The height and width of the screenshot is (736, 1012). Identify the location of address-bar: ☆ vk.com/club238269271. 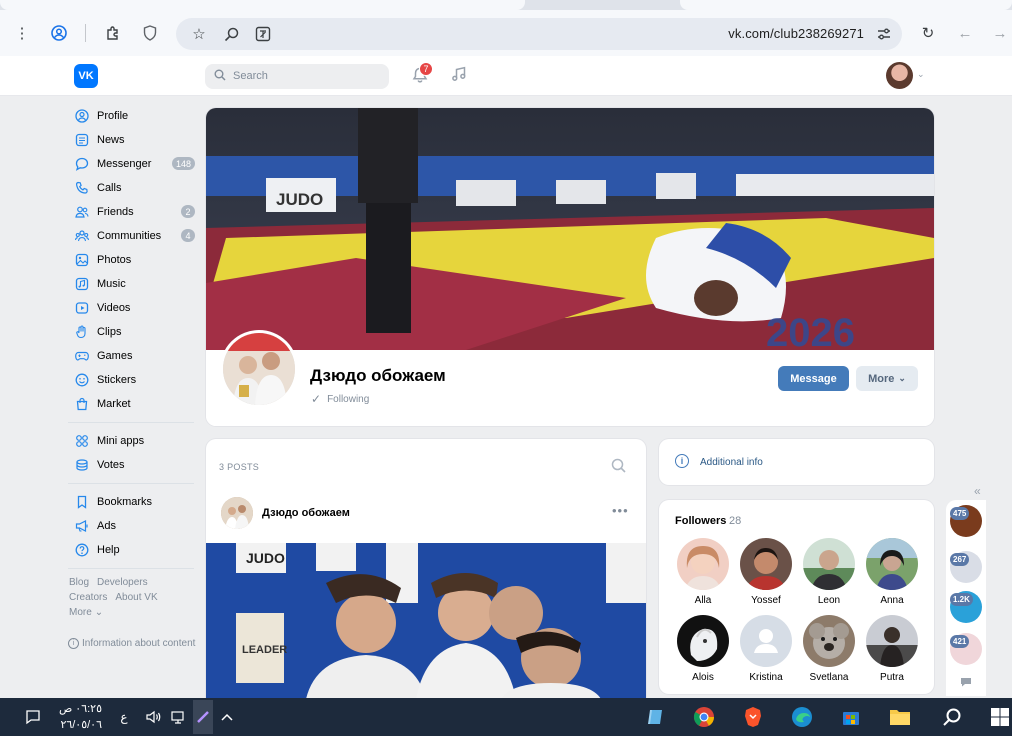
(539, 34).